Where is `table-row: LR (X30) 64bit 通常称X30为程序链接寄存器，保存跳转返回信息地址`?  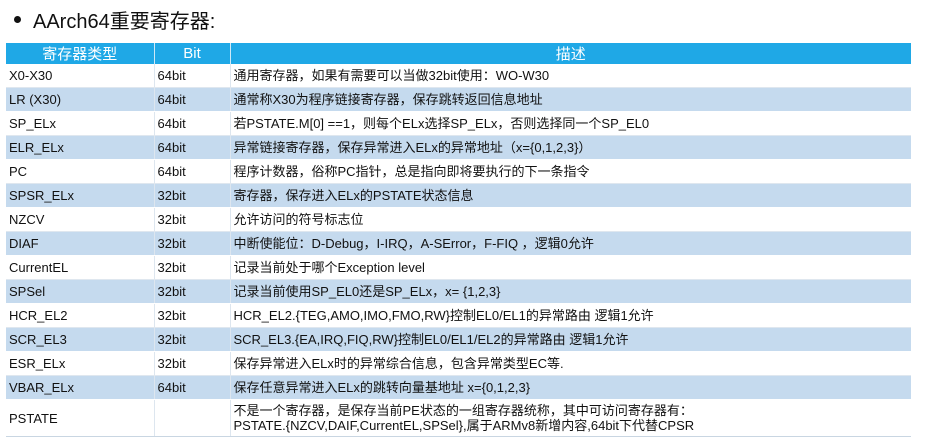
table-row: LR (X30) 64bit 通常称X30为程序链接寄存器，保存跳转返回信息地址 is located at coordinates (458, 99).